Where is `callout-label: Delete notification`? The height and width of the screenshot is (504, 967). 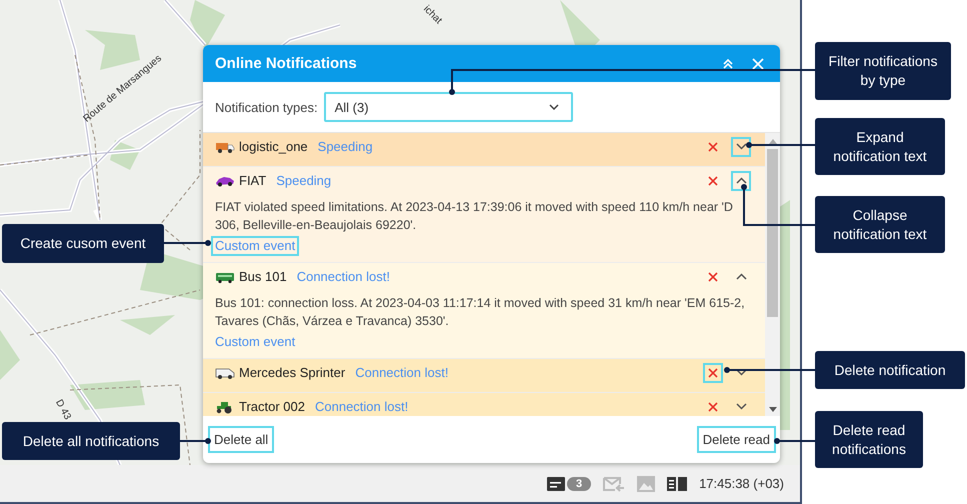
callout-label: Delete notification is located at coordinates (890, 370).